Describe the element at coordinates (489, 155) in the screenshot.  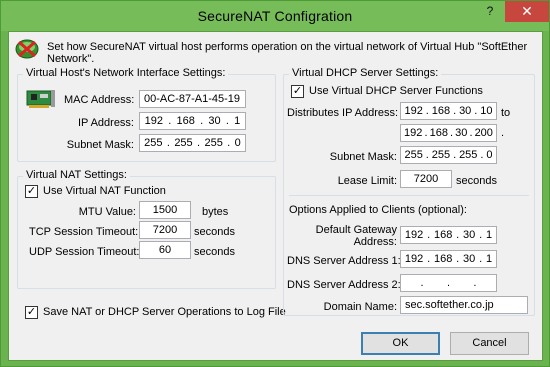
I see `dhcp-mask-octet: 0` at that location.